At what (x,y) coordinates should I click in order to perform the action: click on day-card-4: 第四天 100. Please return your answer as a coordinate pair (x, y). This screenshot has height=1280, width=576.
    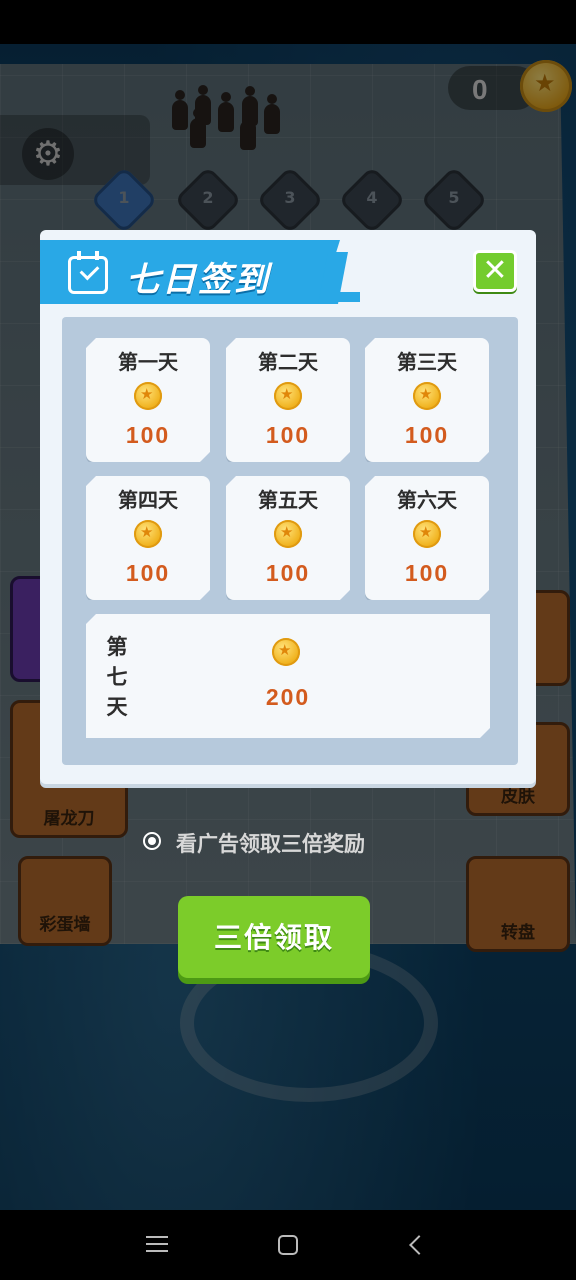
    Looking at the image, I should click on (148, 538).